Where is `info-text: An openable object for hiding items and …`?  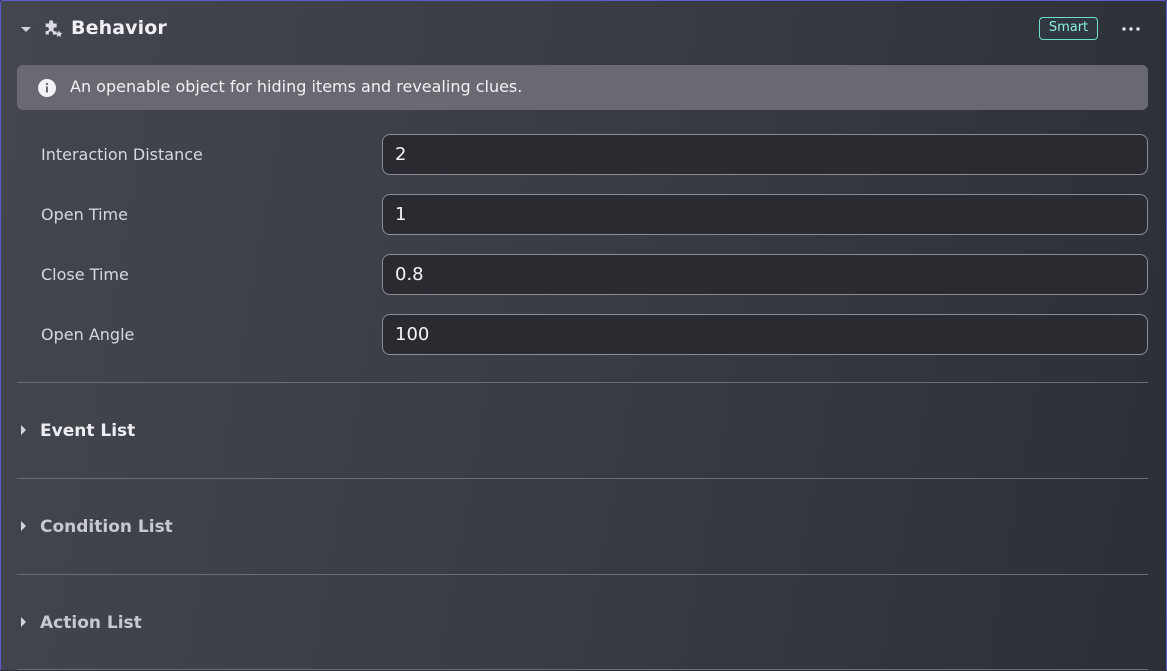 info-text: An openable object for hiding items and … is located at coordinates (296, 86).